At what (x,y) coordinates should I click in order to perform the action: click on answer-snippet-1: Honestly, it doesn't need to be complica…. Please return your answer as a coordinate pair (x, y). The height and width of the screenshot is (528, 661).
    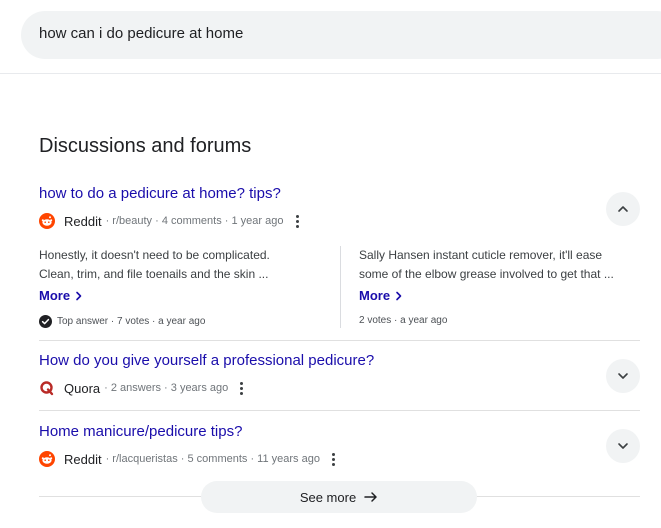
    Looking at the image, I should click on (171, 265).